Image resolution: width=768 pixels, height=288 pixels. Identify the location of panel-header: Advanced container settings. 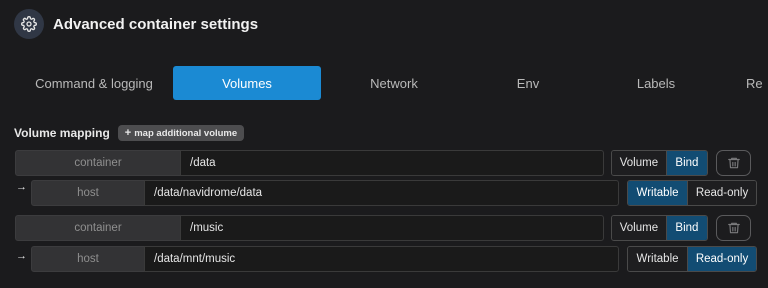
(136, 24).